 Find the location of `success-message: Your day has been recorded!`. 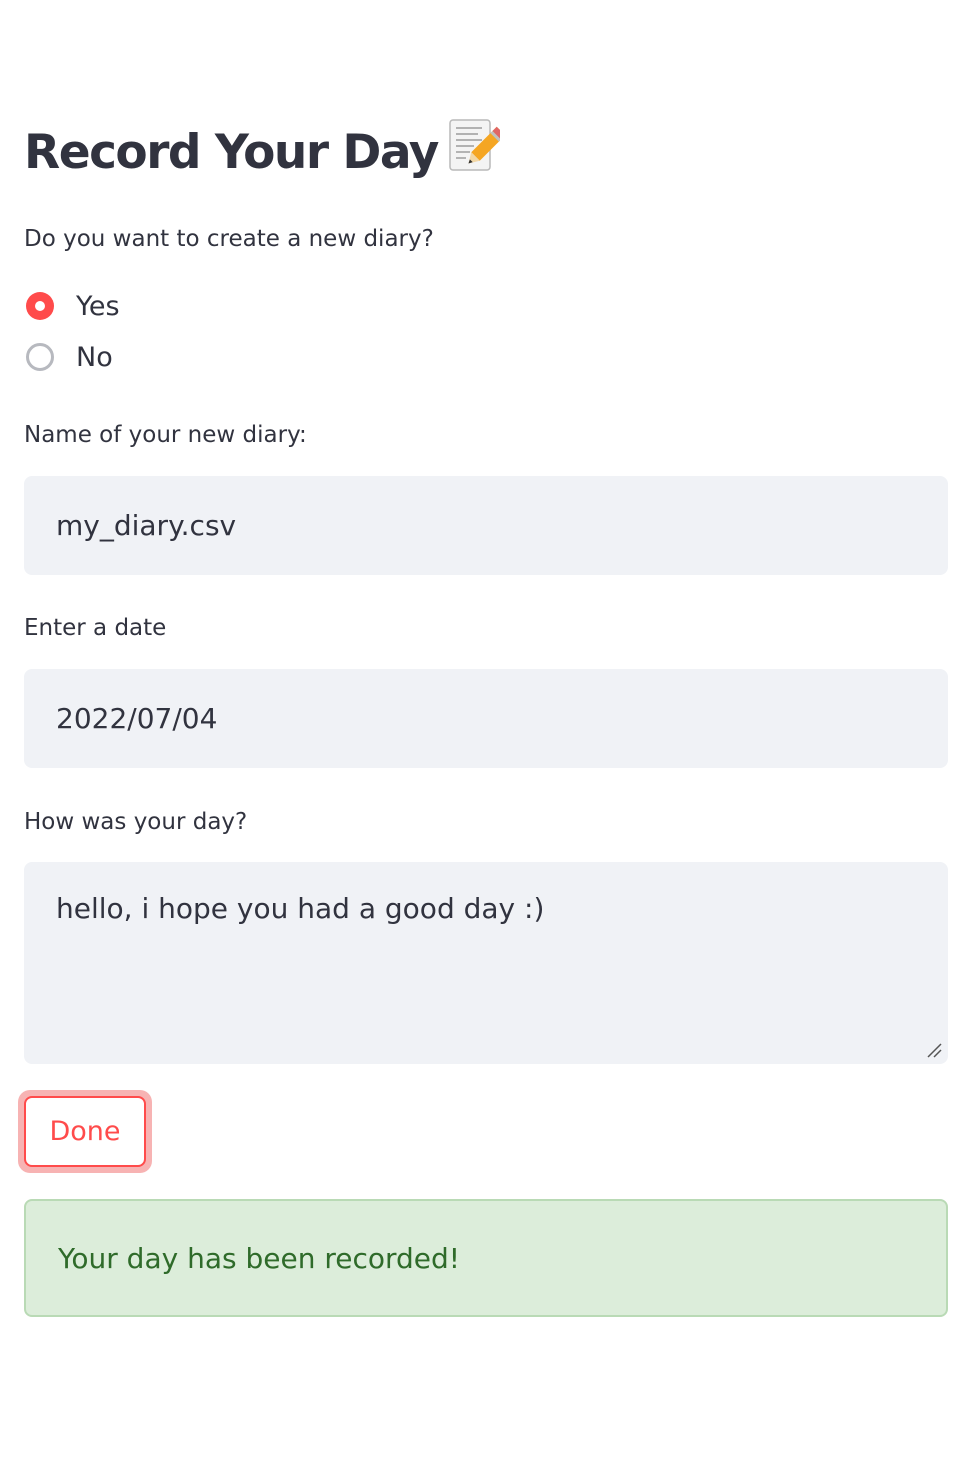

success-message: Your day has been recorded! is located at coordinates (259, 1258).